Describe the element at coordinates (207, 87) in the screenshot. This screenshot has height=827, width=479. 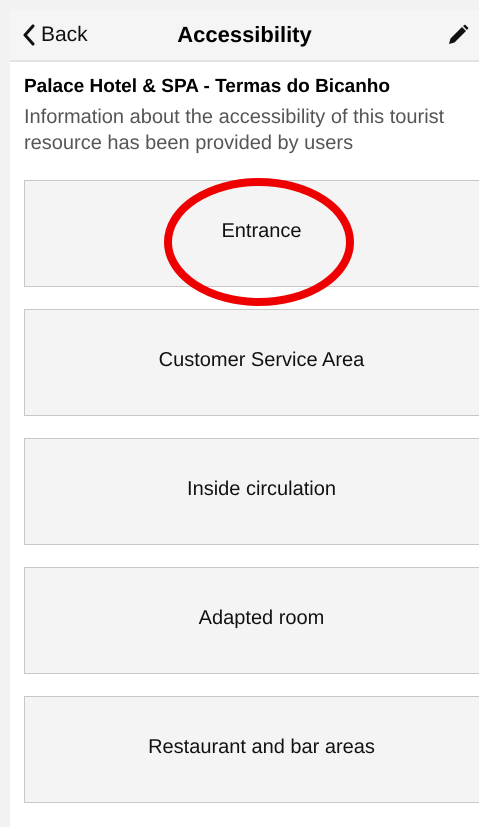
I see `hotel-name: Palace Hotel & SPA - Termas do Bicanho` at that location.